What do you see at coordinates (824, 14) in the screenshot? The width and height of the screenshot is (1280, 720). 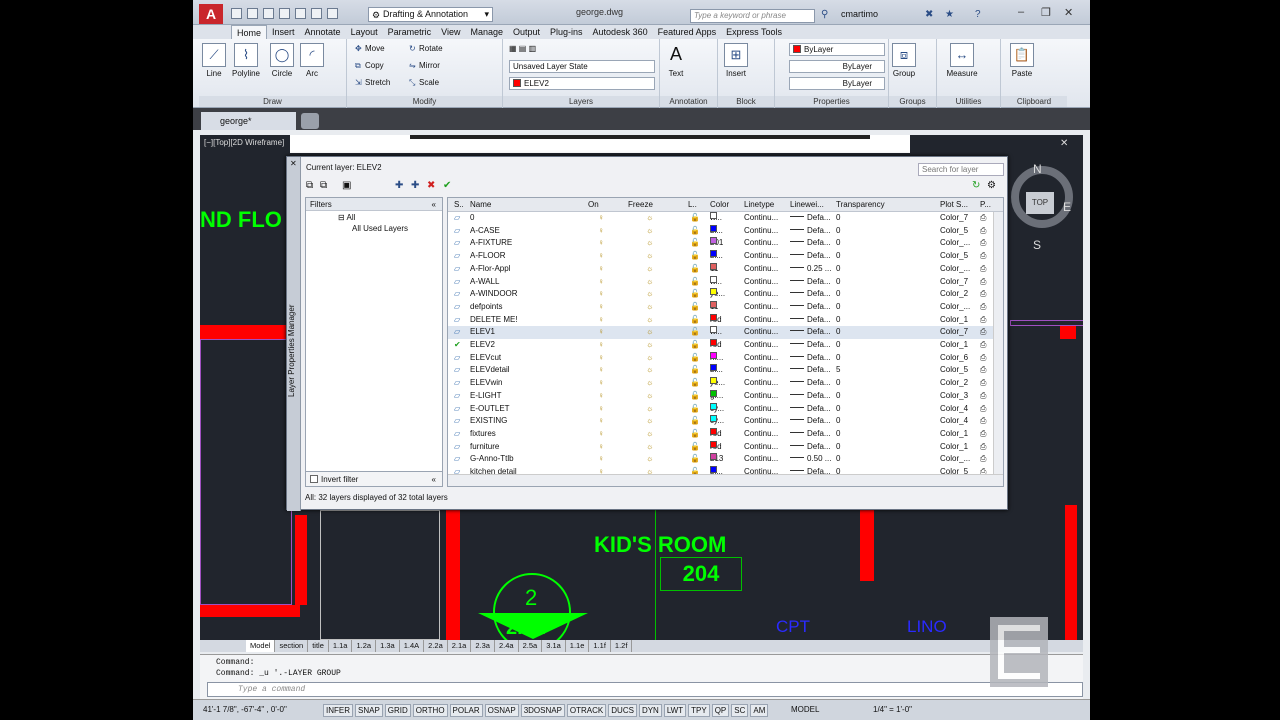 I see `binoculars-icon: ⚲` at bounding box center [824, 14].